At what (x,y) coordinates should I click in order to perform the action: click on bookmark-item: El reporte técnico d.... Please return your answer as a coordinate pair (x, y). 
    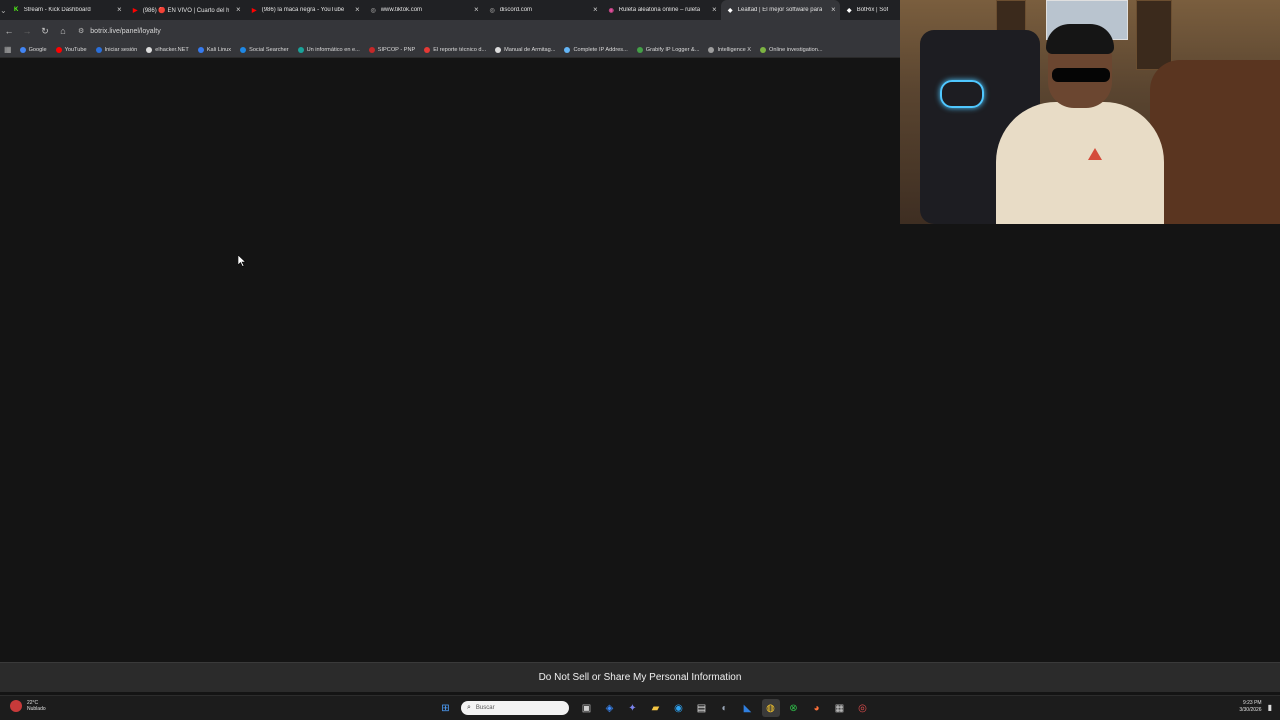
    Looking at the image, I should click on (455, 49).